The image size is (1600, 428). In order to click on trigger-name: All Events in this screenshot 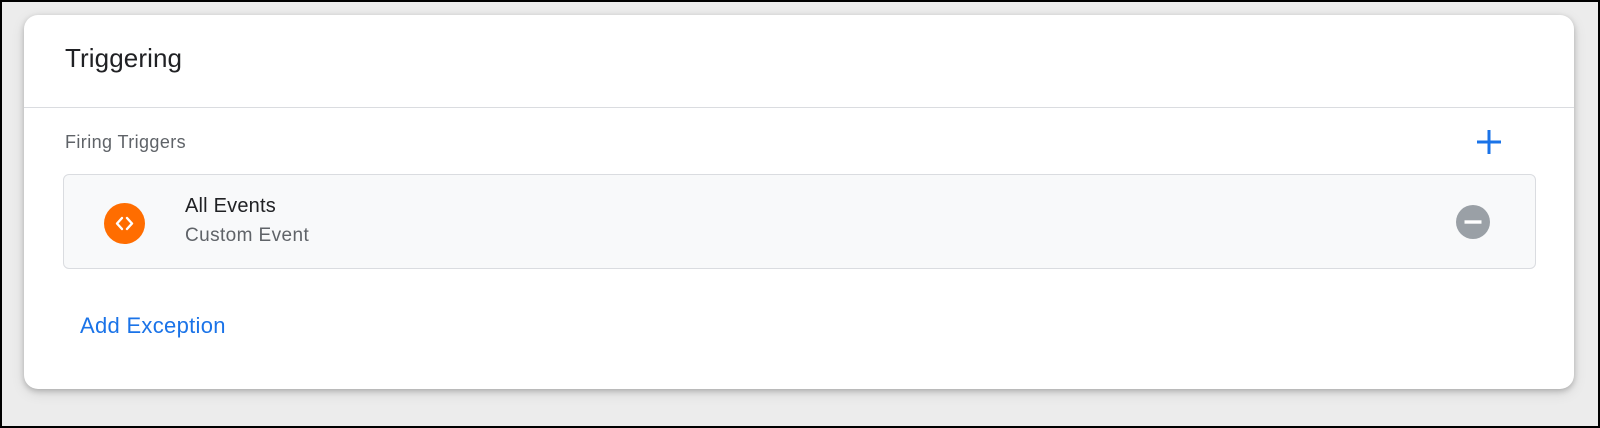, I will do `click(230, 206)`.